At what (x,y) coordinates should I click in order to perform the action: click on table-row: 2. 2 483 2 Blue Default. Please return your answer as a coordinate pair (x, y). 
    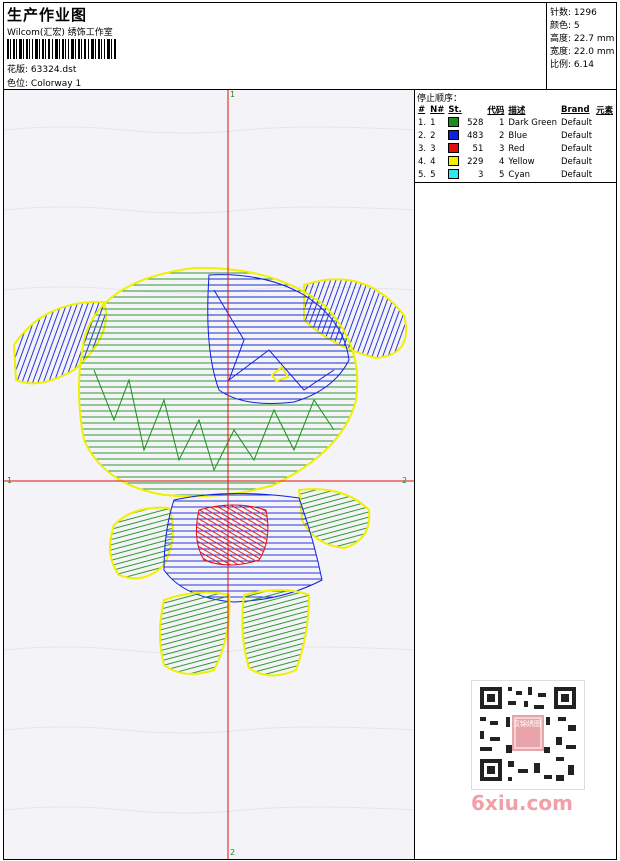
    Looking at the image, I should click on (515, 135).